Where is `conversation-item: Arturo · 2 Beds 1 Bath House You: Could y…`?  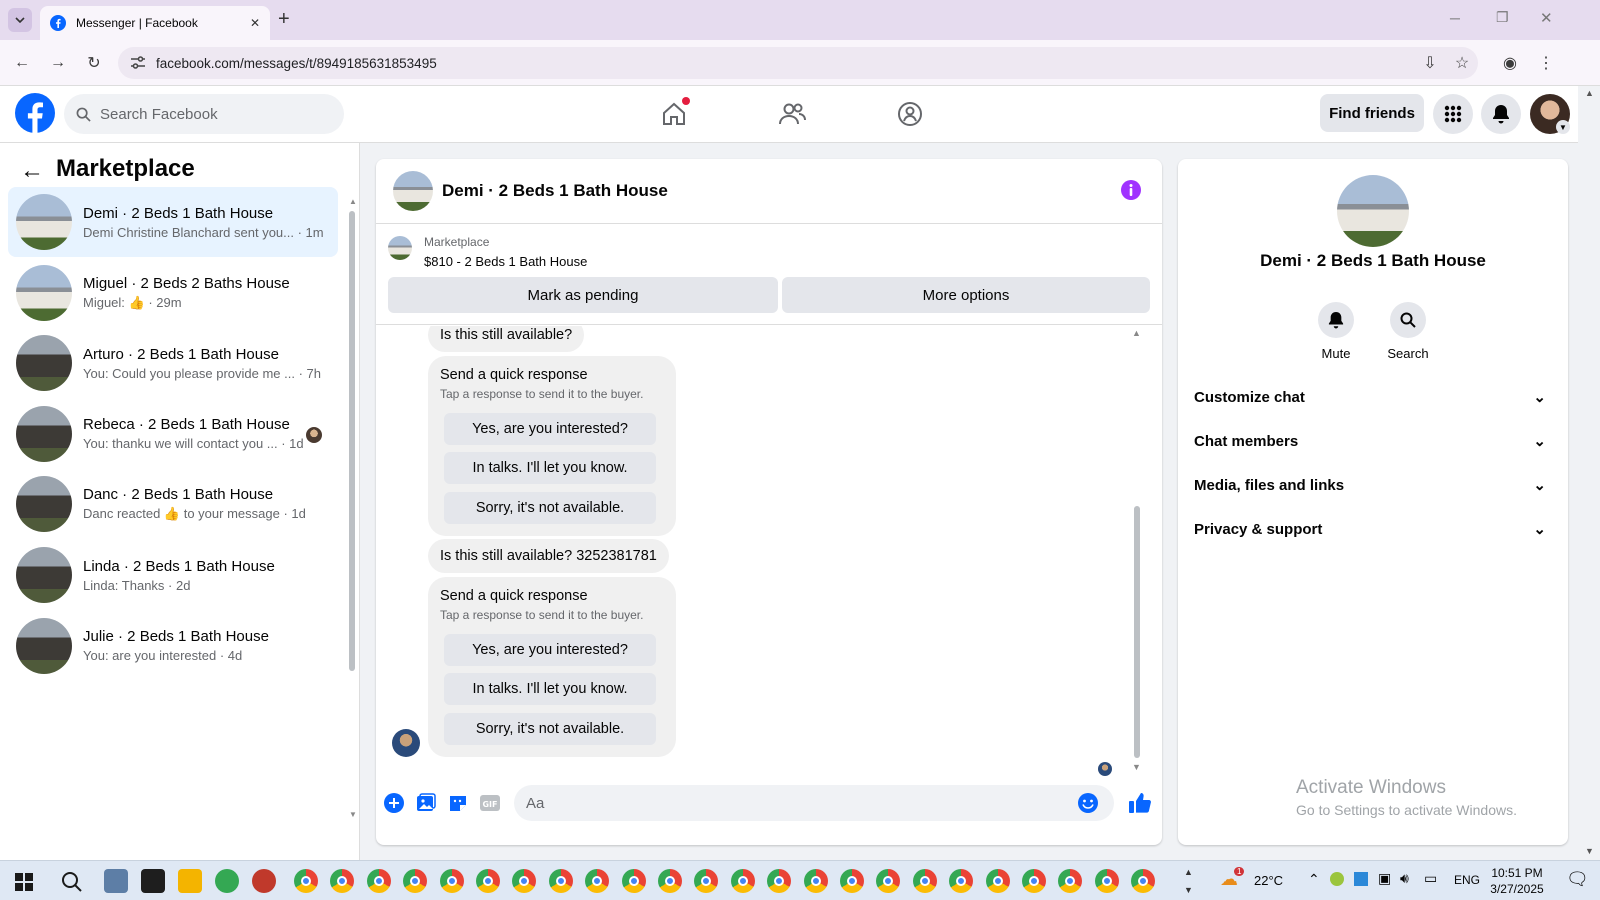
conversation-item: Arturo · 2 Beds 1 Bath House You: Could y… is located at coordinates (173, 363).